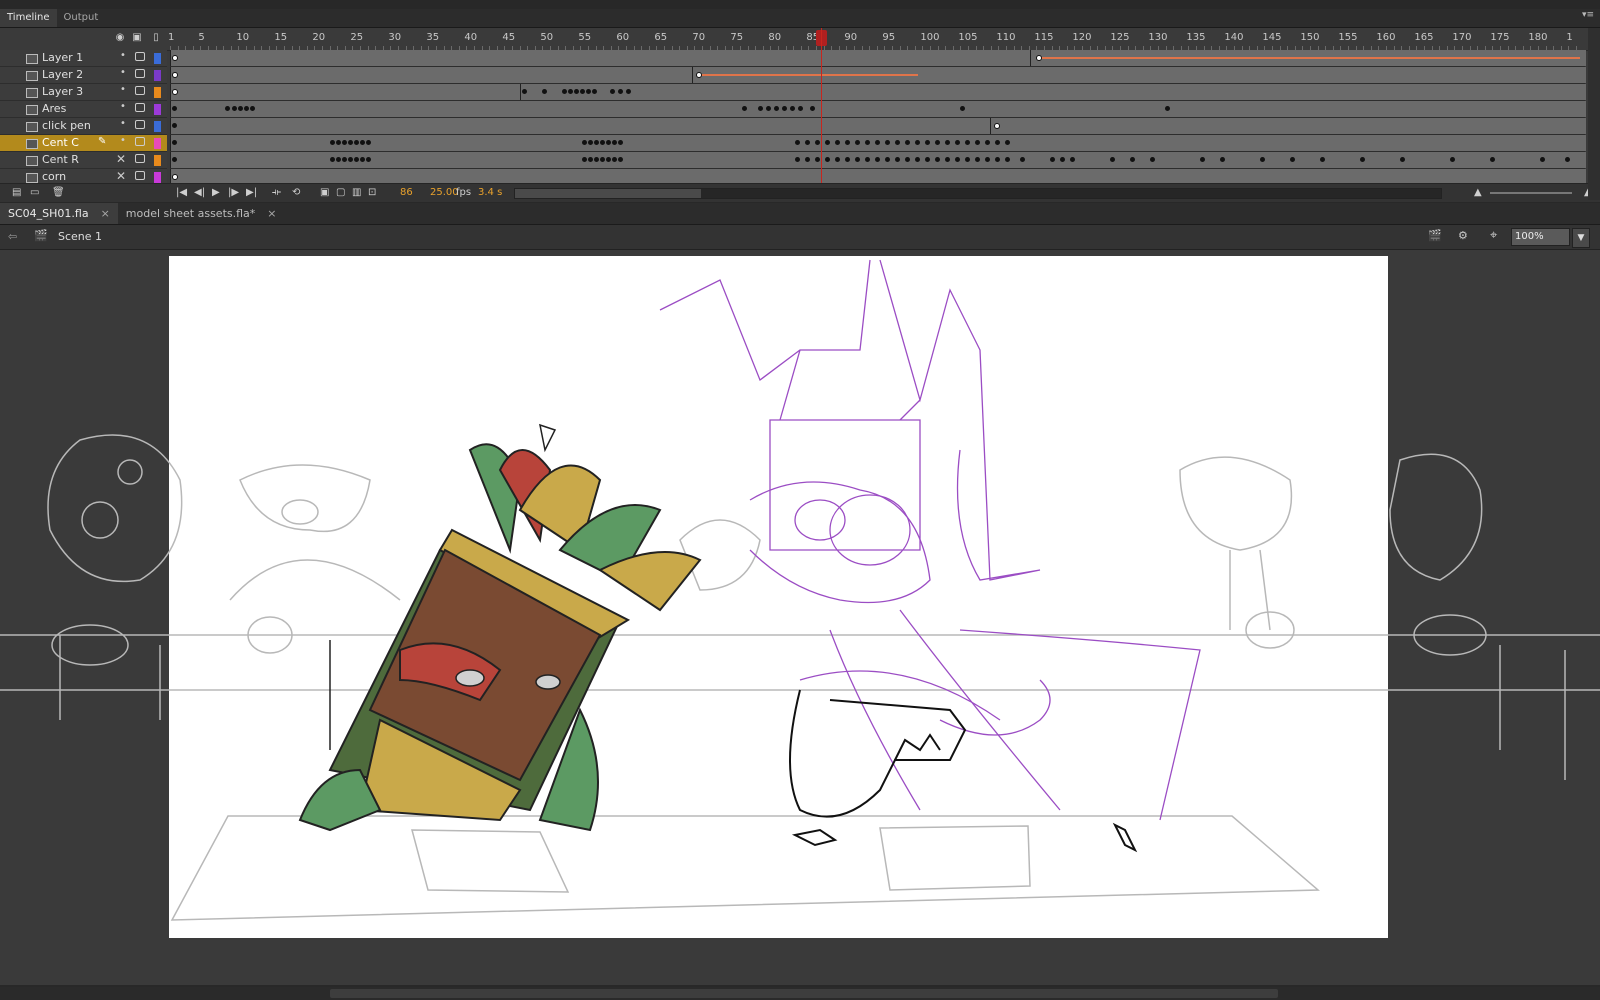  I want to click on layer-name: Layer 1, so click(62, 57).